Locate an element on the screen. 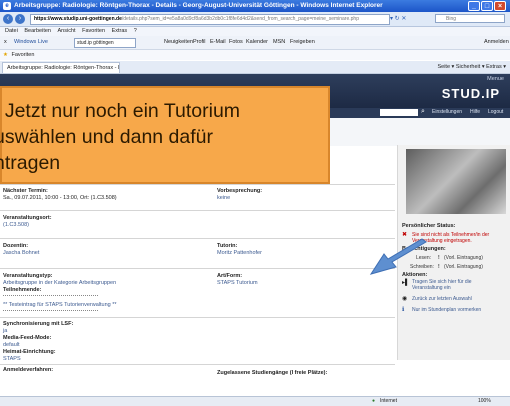  prelim-value: keine is located at coordinates (224, 198).